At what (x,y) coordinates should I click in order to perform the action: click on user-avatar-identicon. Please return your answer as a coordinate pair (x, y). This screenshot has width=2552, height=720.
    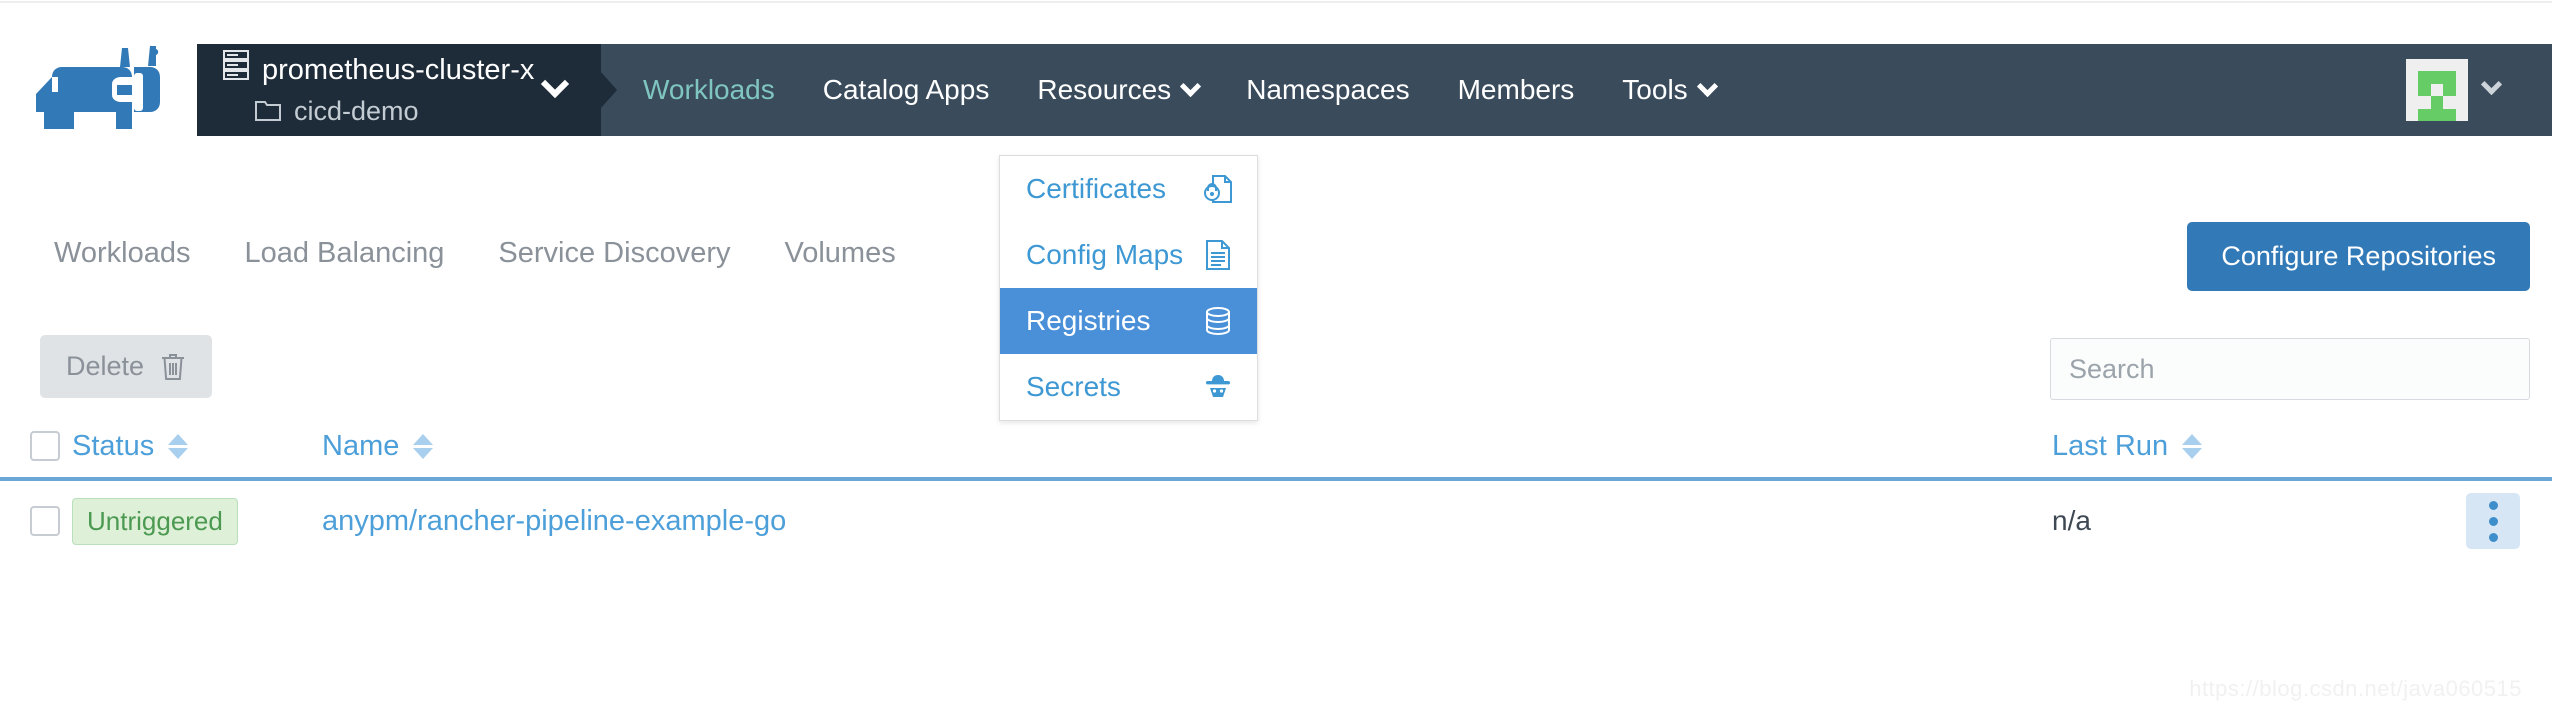
    Looking at the image, I should click on (2437, 90).